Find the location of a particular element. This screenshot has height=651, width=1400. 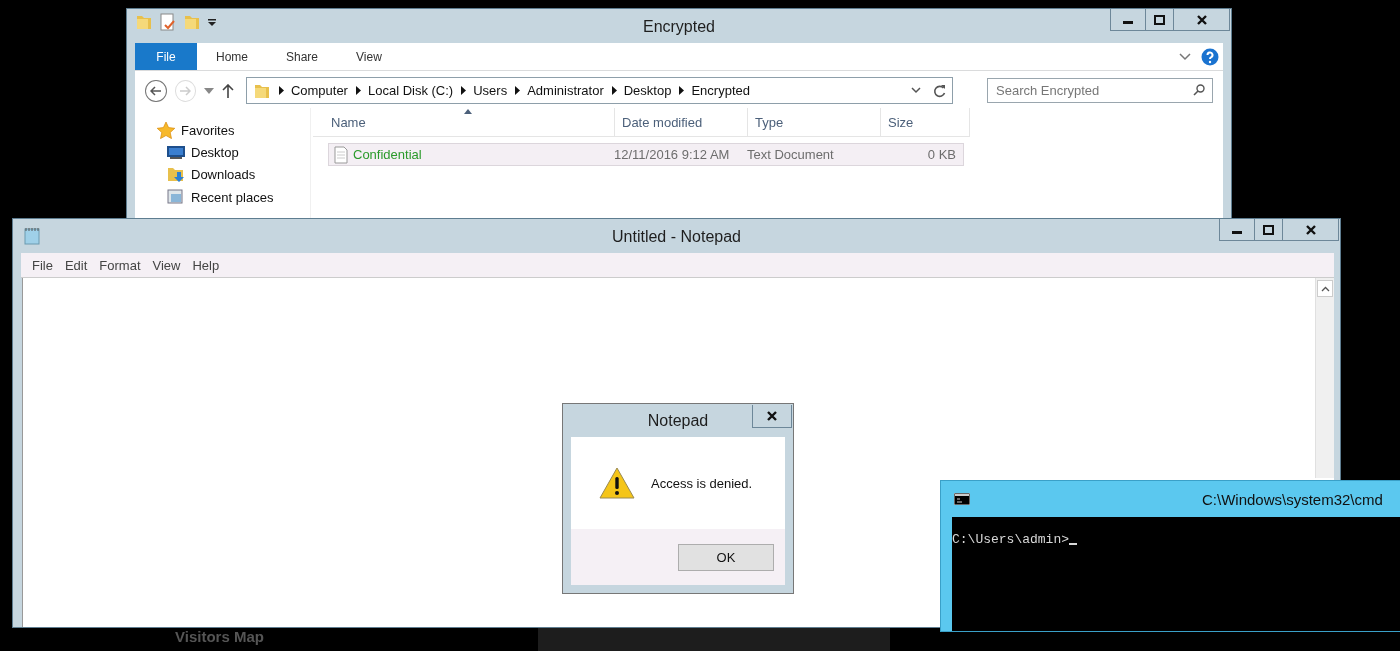

breadcrumb-item: Local Disk (C:) is located at coordinates (410, 90).